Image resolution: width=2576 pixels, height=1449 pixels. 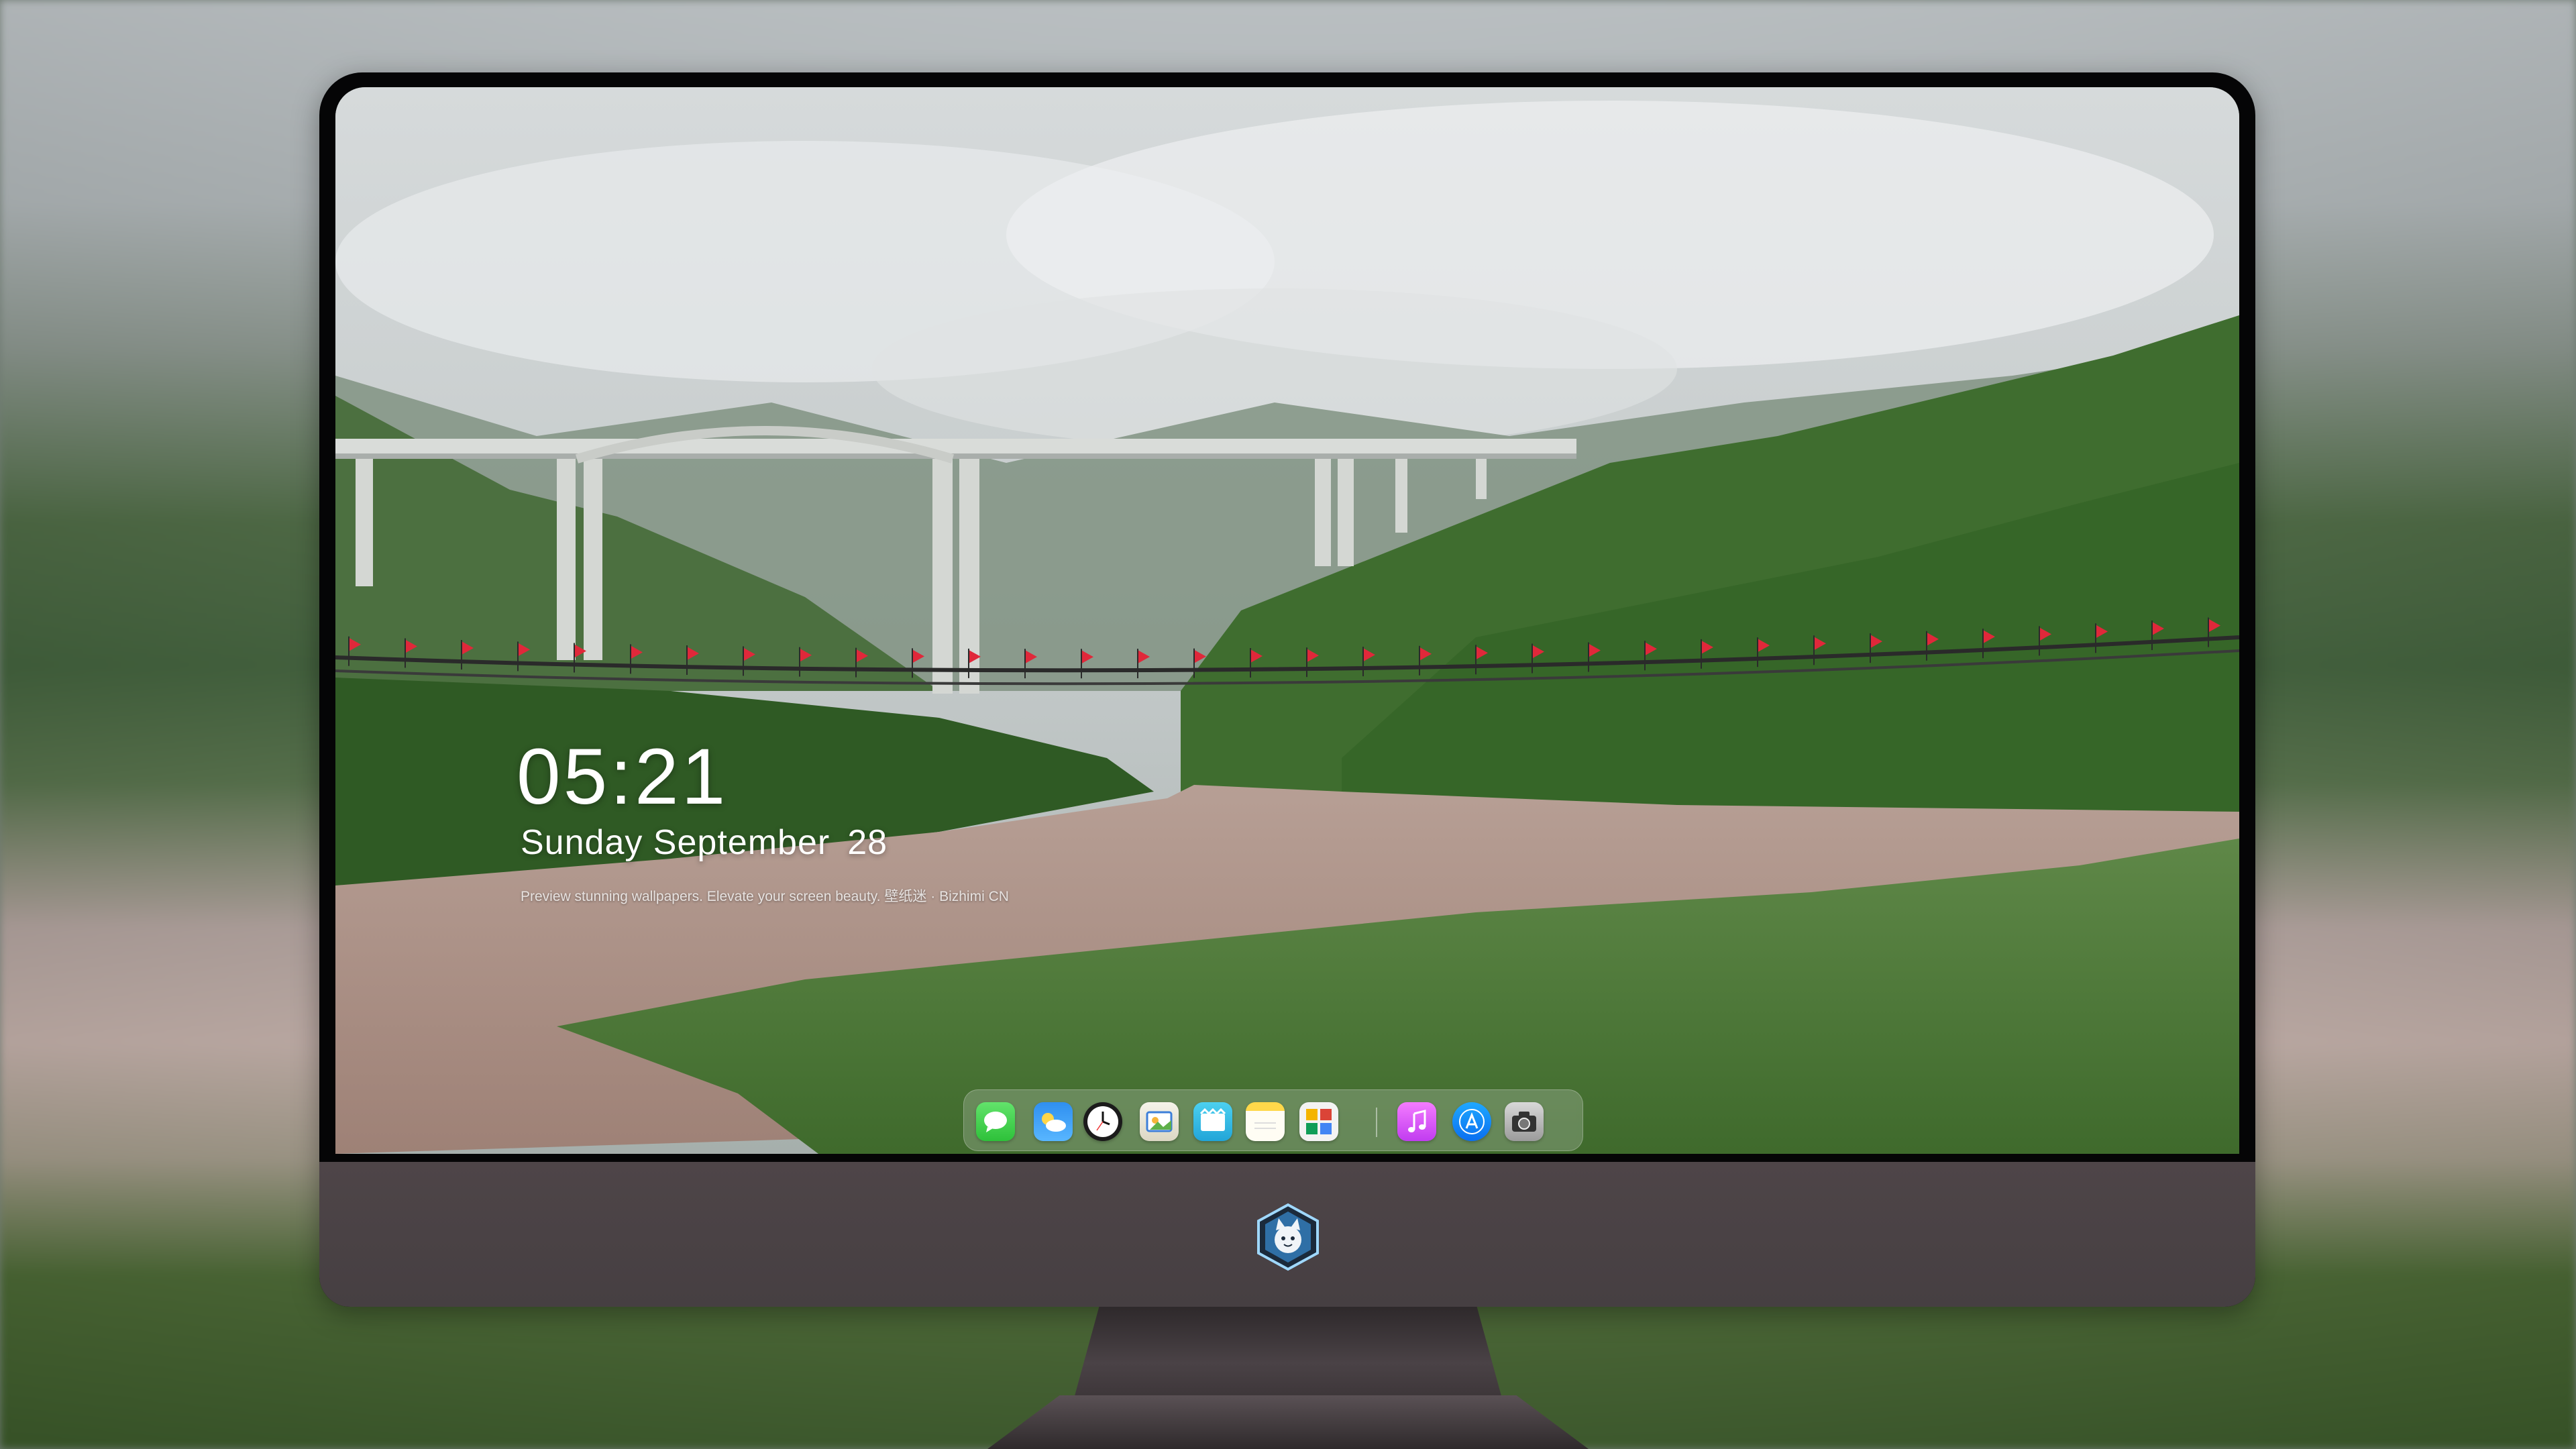 I want to click on dock, so click(x=1273, y=1120).